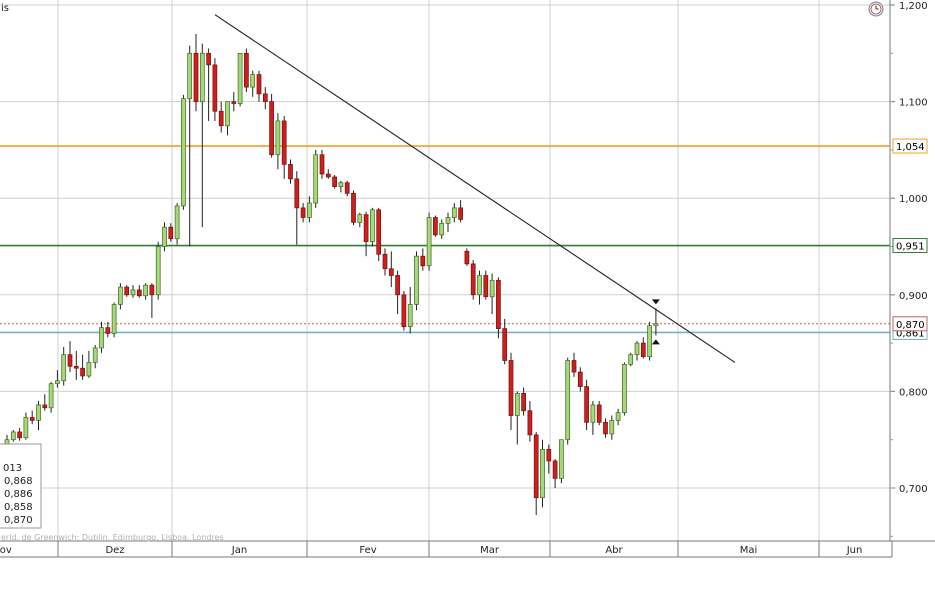  Describe the element at coordinates (910, 247) in the screenshot. I see `level-label-text: 0,951` at that location.